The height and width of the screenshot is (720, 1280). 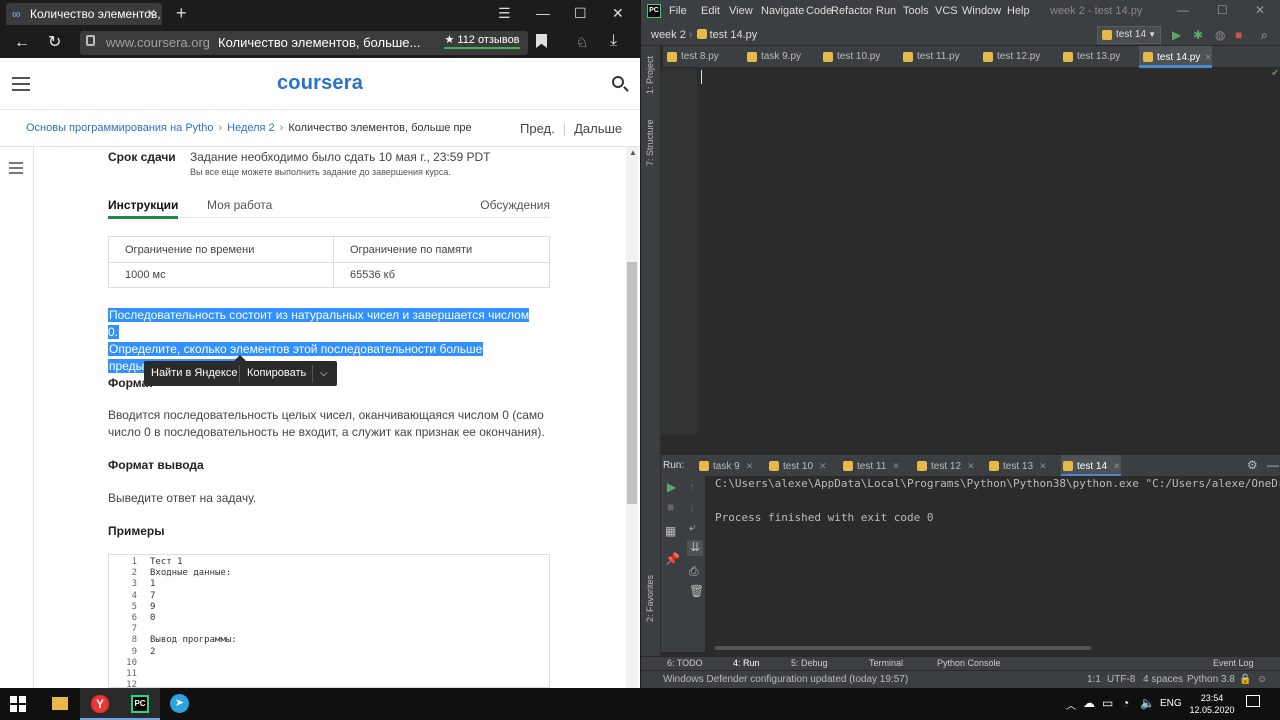 I want to click on console-hscrollbar, so click(x=903, y=648).